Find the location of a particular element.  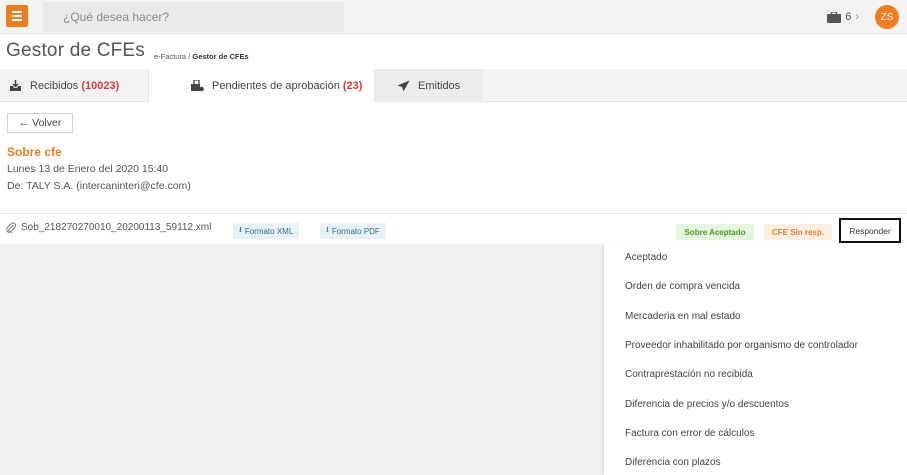

download-xml-label: Formato XML is located at coordinates (269, 231).